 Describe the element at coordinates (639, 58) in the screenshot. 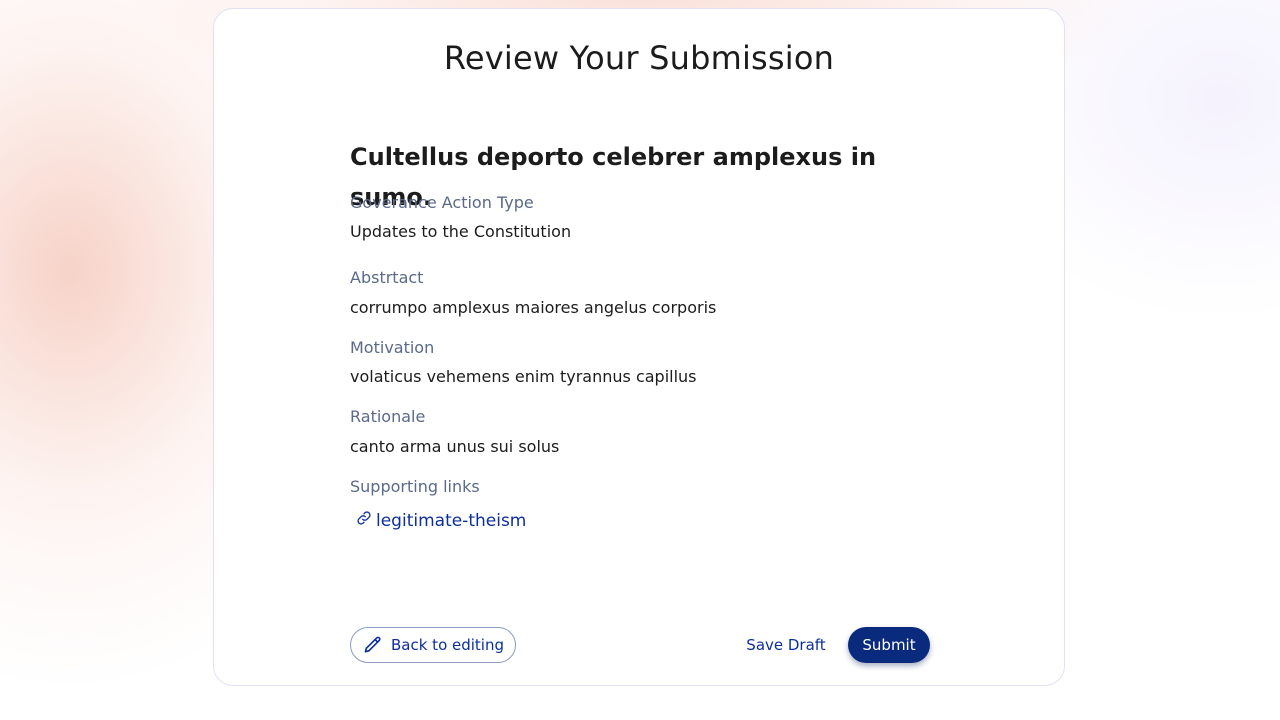

I see `page-title: Review Your Submission` at that location.